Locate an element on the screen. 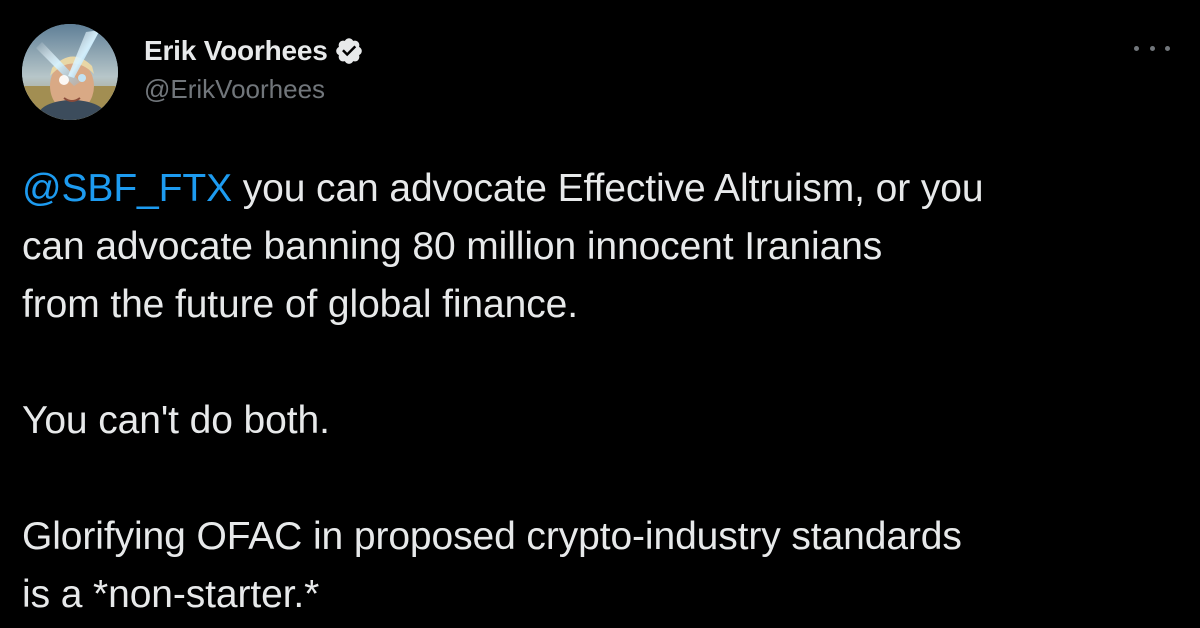 This screenshot has height=628, width=1200. user-avatar is located at coordinates (70, 72).